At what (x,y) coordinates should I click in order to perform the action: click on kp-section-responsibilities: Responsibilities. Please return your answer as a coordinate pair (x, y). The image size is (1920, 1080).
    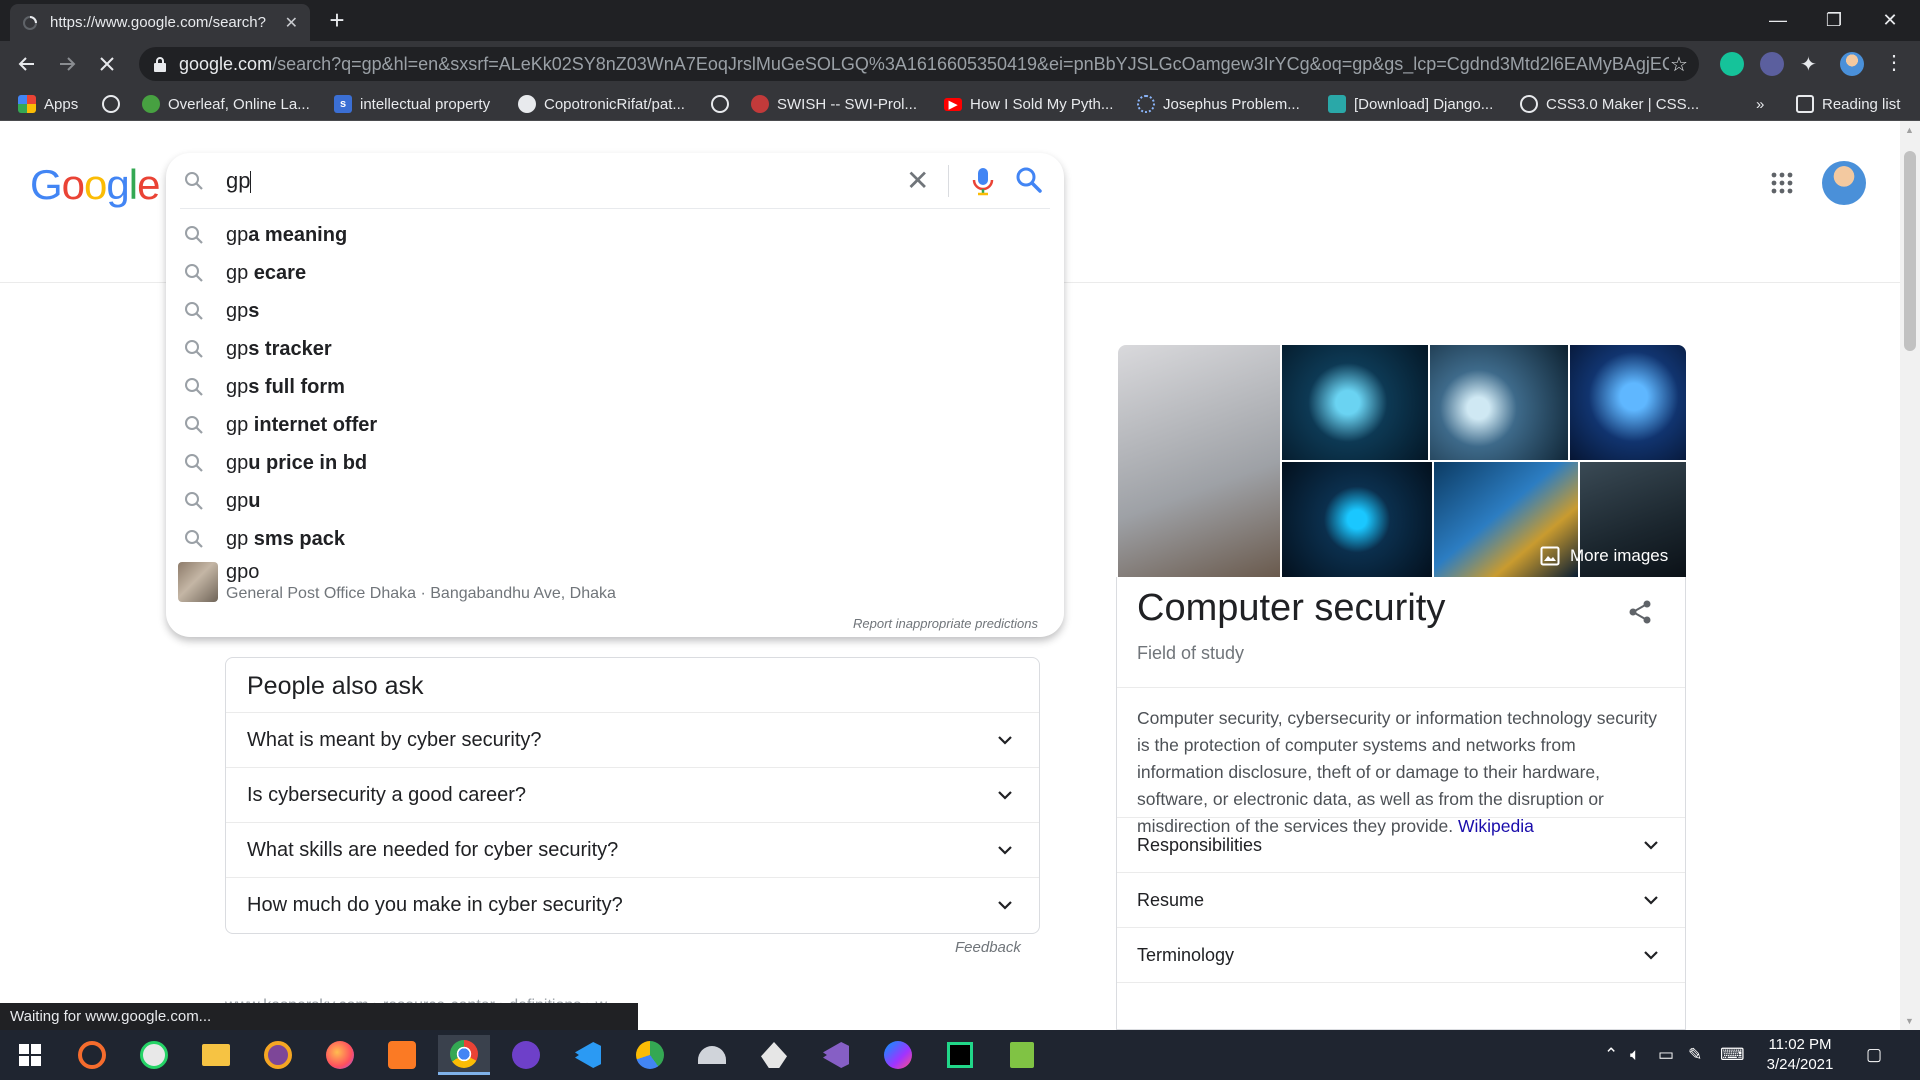
    Looking at the image, I should click on (1401, 844).